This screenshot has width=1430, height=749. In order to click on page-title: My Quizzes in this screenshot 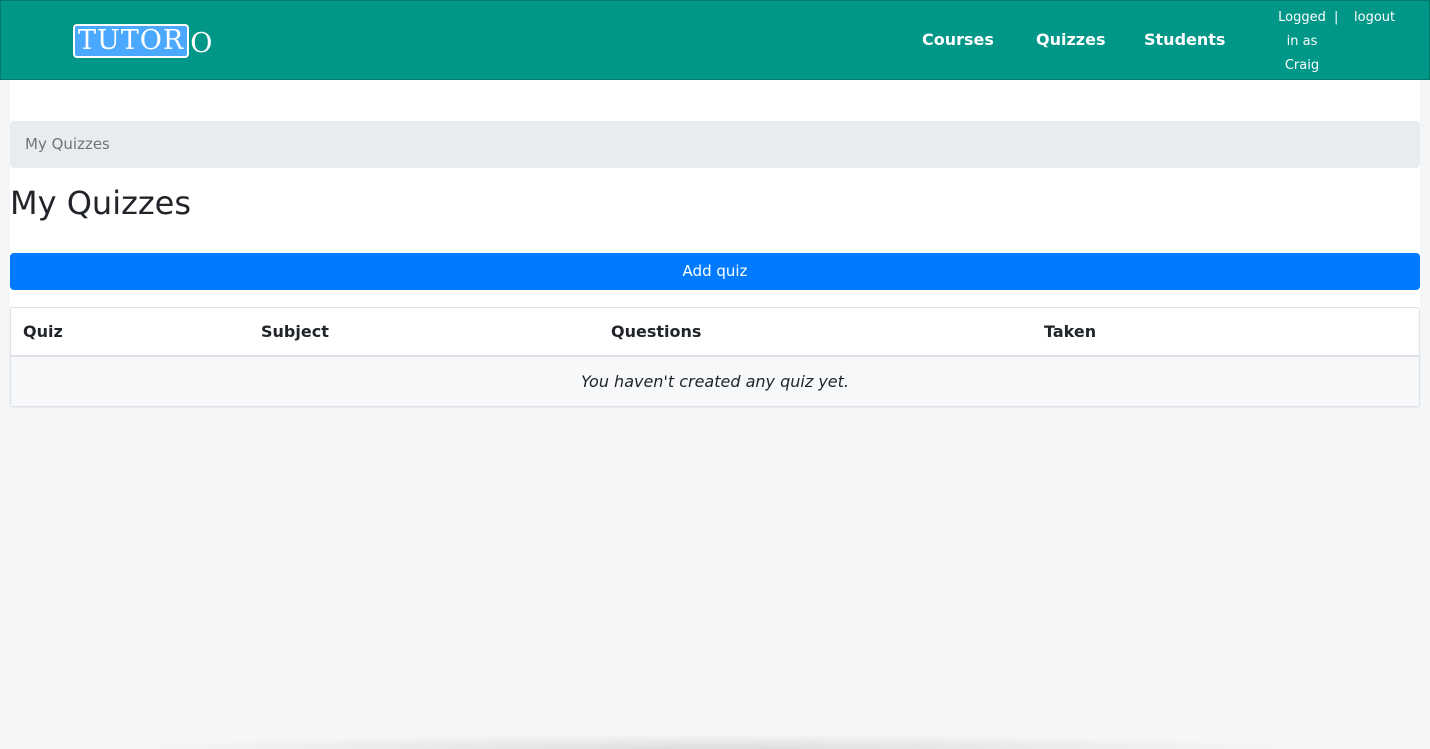, I will do `click(101, 203)`.